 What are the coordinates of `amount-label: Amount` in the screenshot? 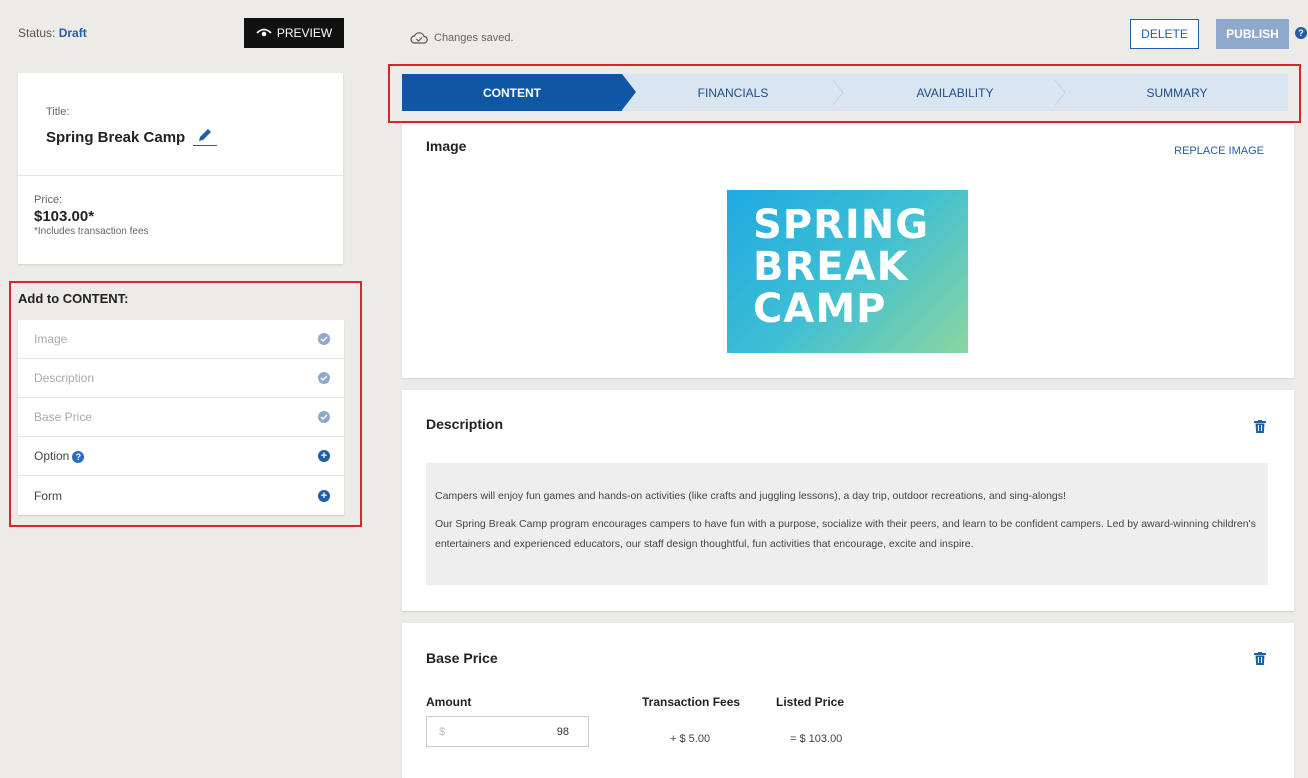 It's located at (449, 702).